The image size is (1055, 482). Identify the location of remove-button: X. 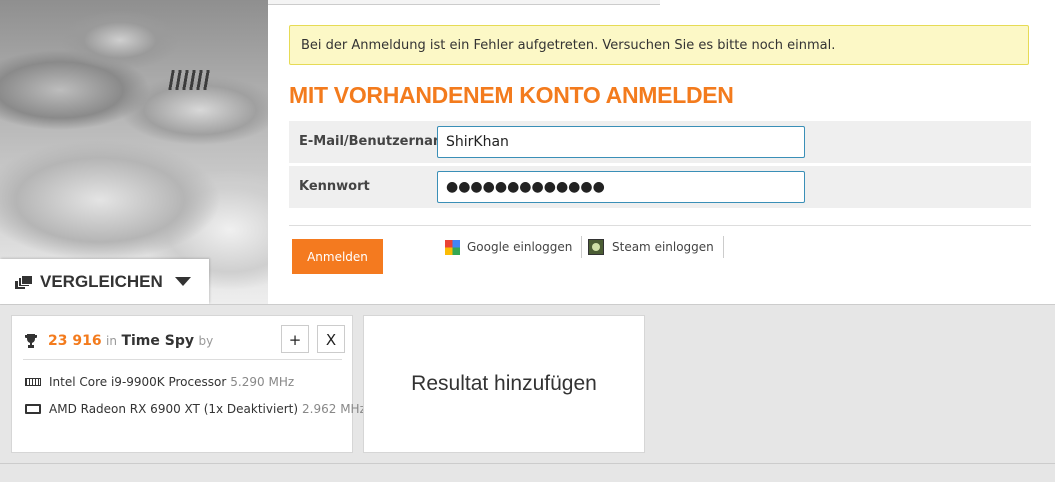
(331, 339).